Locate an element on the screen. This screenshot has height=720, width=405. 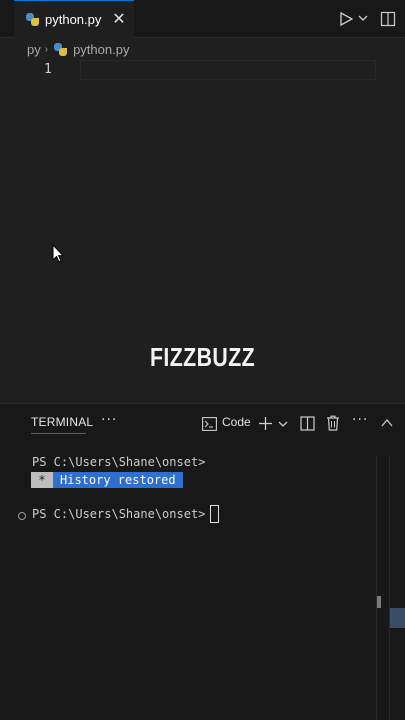
plus-icon is located at coordinates (265, 423).